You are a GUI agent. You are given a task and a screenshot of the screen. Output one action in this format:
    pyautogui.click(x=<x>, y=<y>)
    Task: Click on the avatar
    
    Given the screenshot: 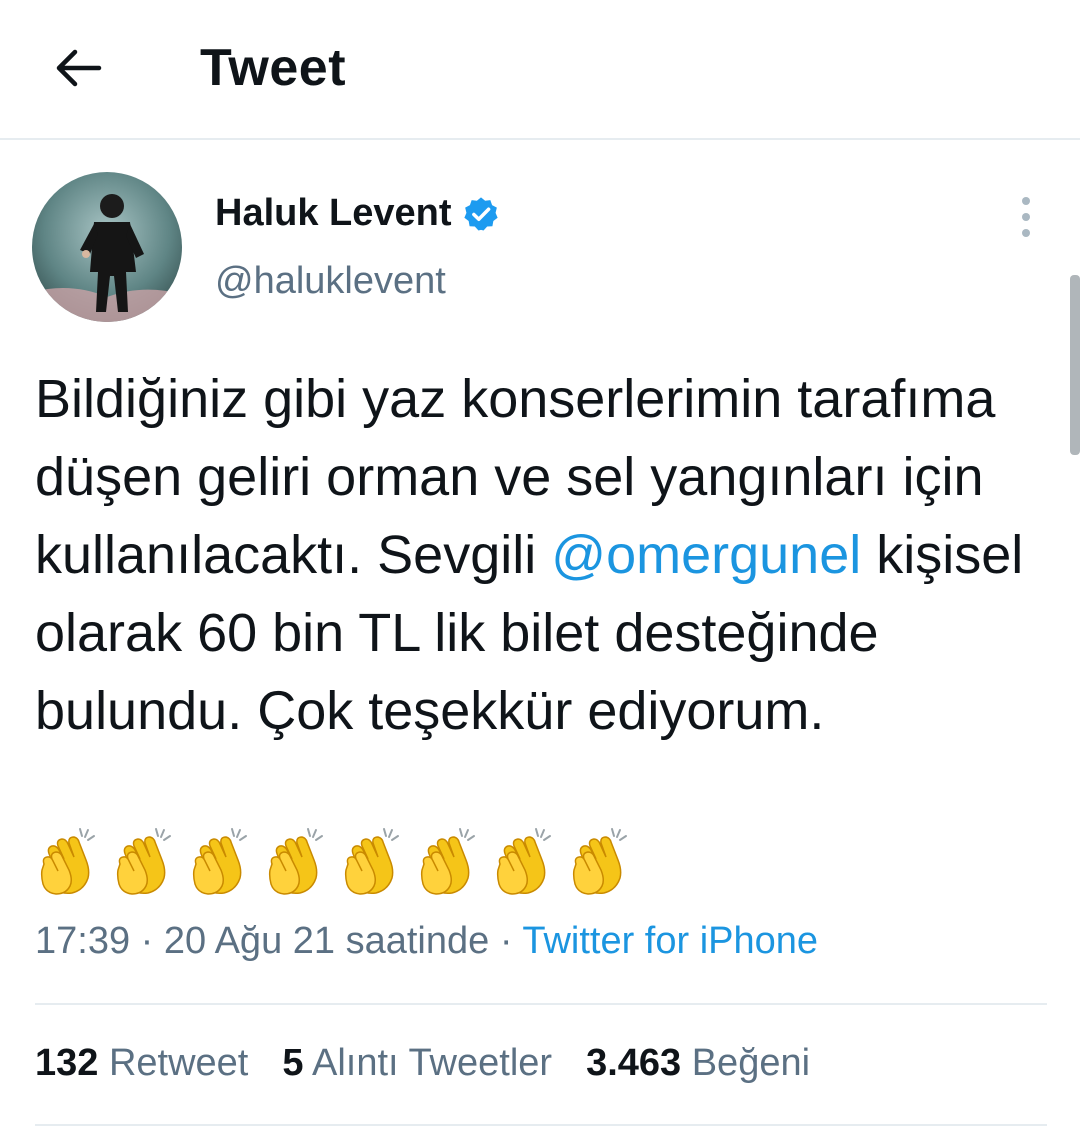 What is the action you would take?
    pyautogui.click(x=107, y=247)
    